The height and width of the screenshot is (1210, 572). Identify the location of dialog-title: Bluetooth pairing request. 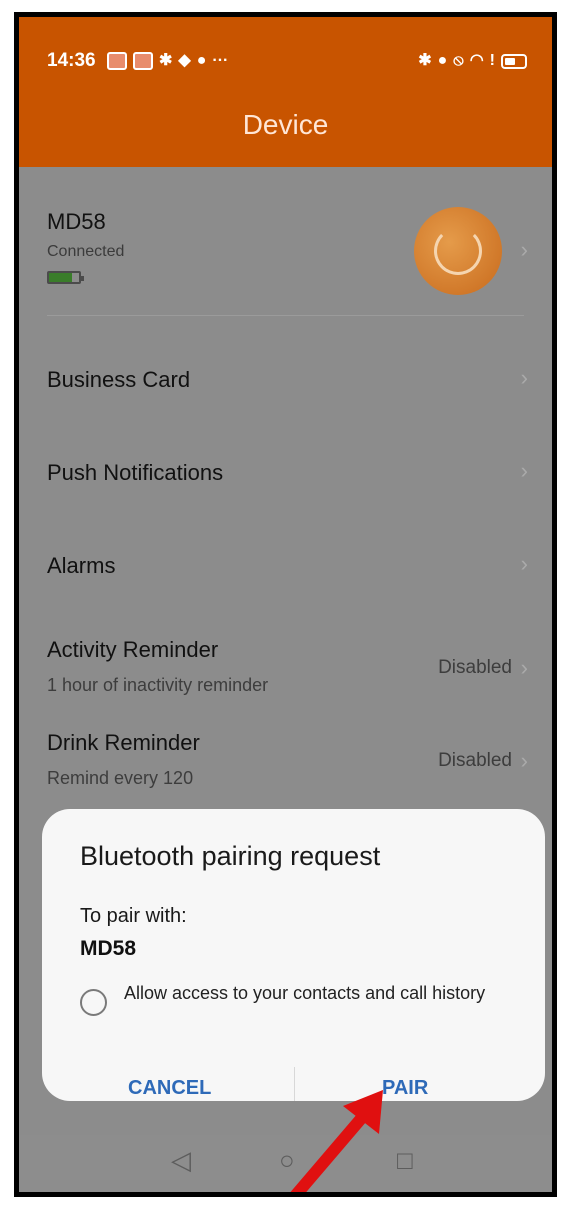
(230, 856).